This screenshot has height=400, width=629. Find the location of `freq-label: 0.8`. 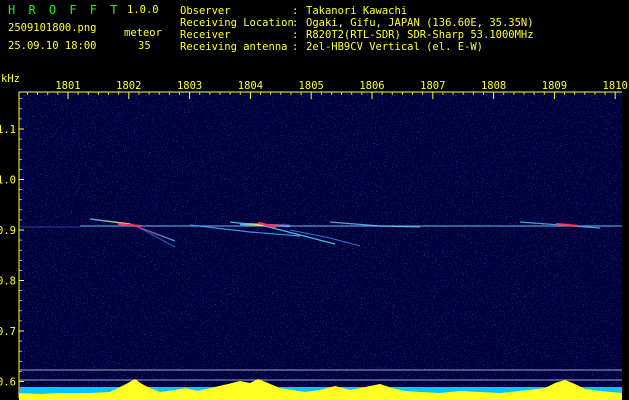

freq-label: 0.8 is located at coordinates (8, 282).